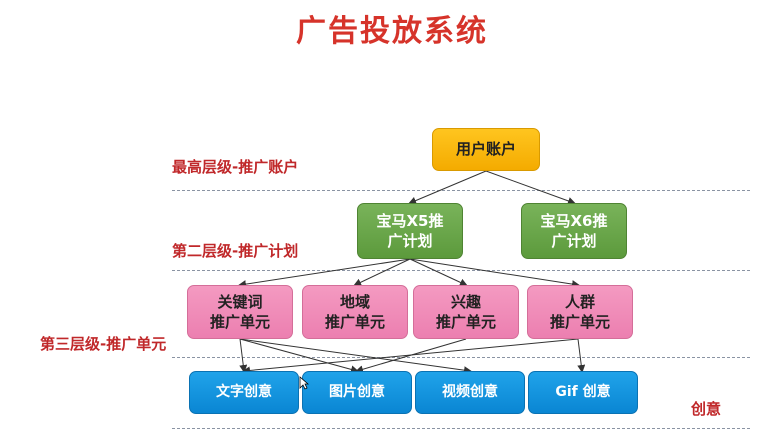 Image resolution: width=784 pixels, height=442 pixels. Describe the element at coordinates (579, 301) in the screenshot. I see `node-unit-audience-line1: 人群` at that location.